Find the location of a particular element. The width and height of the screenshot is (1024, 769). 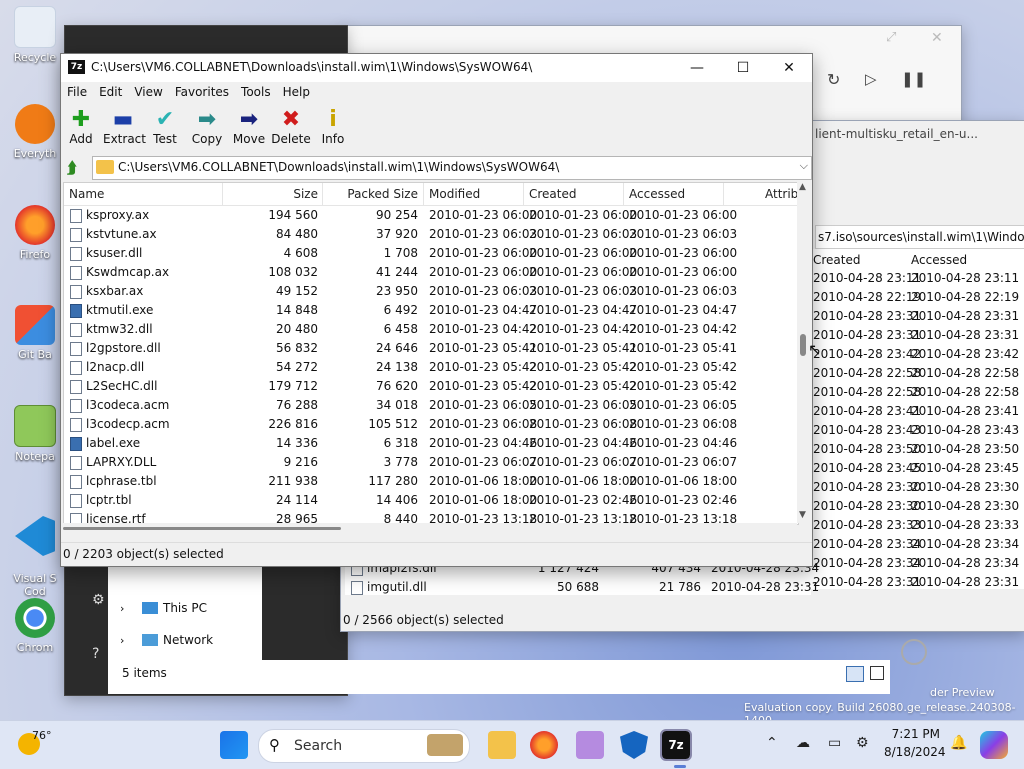

bg-table-row: 2010-04-28 23:34 2010-04-28 23:34 is located at coordinates (917, 544).